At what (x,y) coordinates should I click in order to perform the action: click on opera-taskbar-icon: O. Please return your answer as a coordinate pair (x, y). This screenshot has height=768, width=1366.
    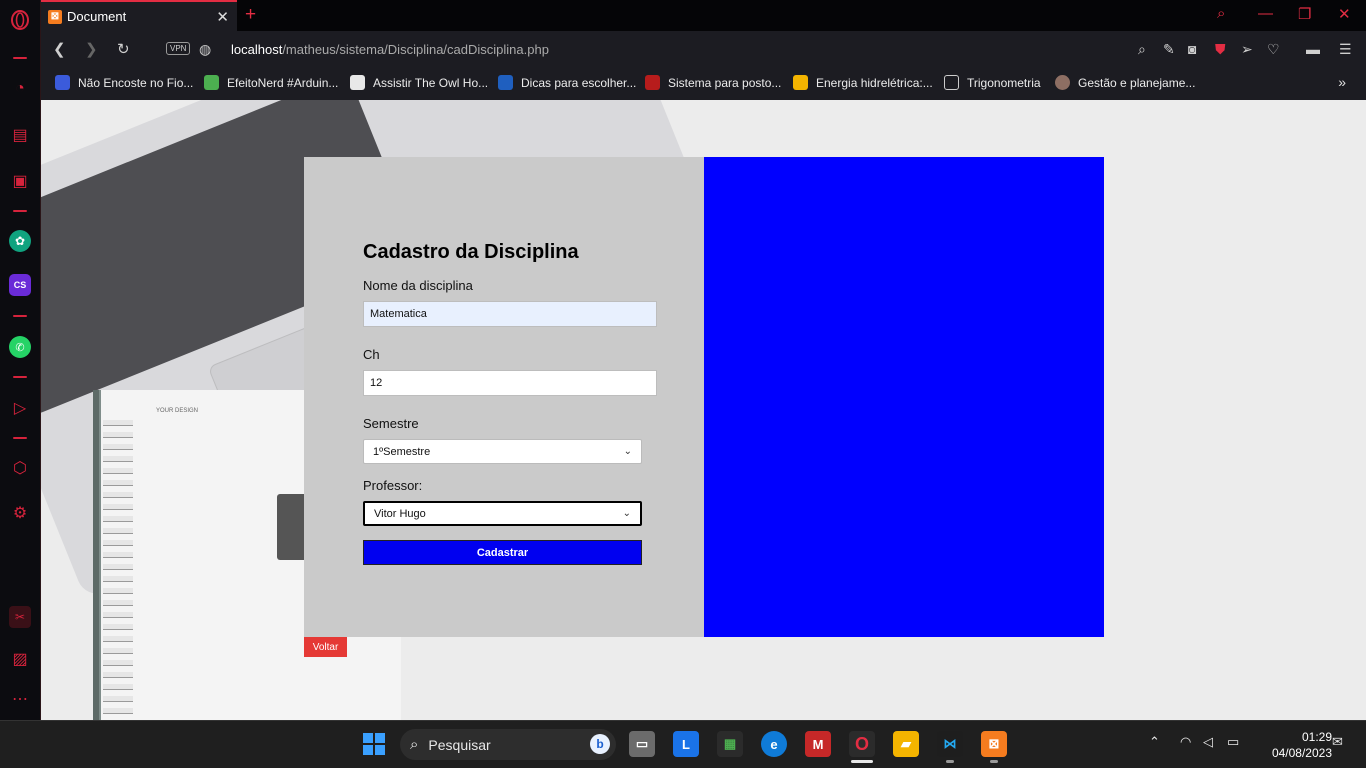
    Looking at the image, I should click on (862, 744).